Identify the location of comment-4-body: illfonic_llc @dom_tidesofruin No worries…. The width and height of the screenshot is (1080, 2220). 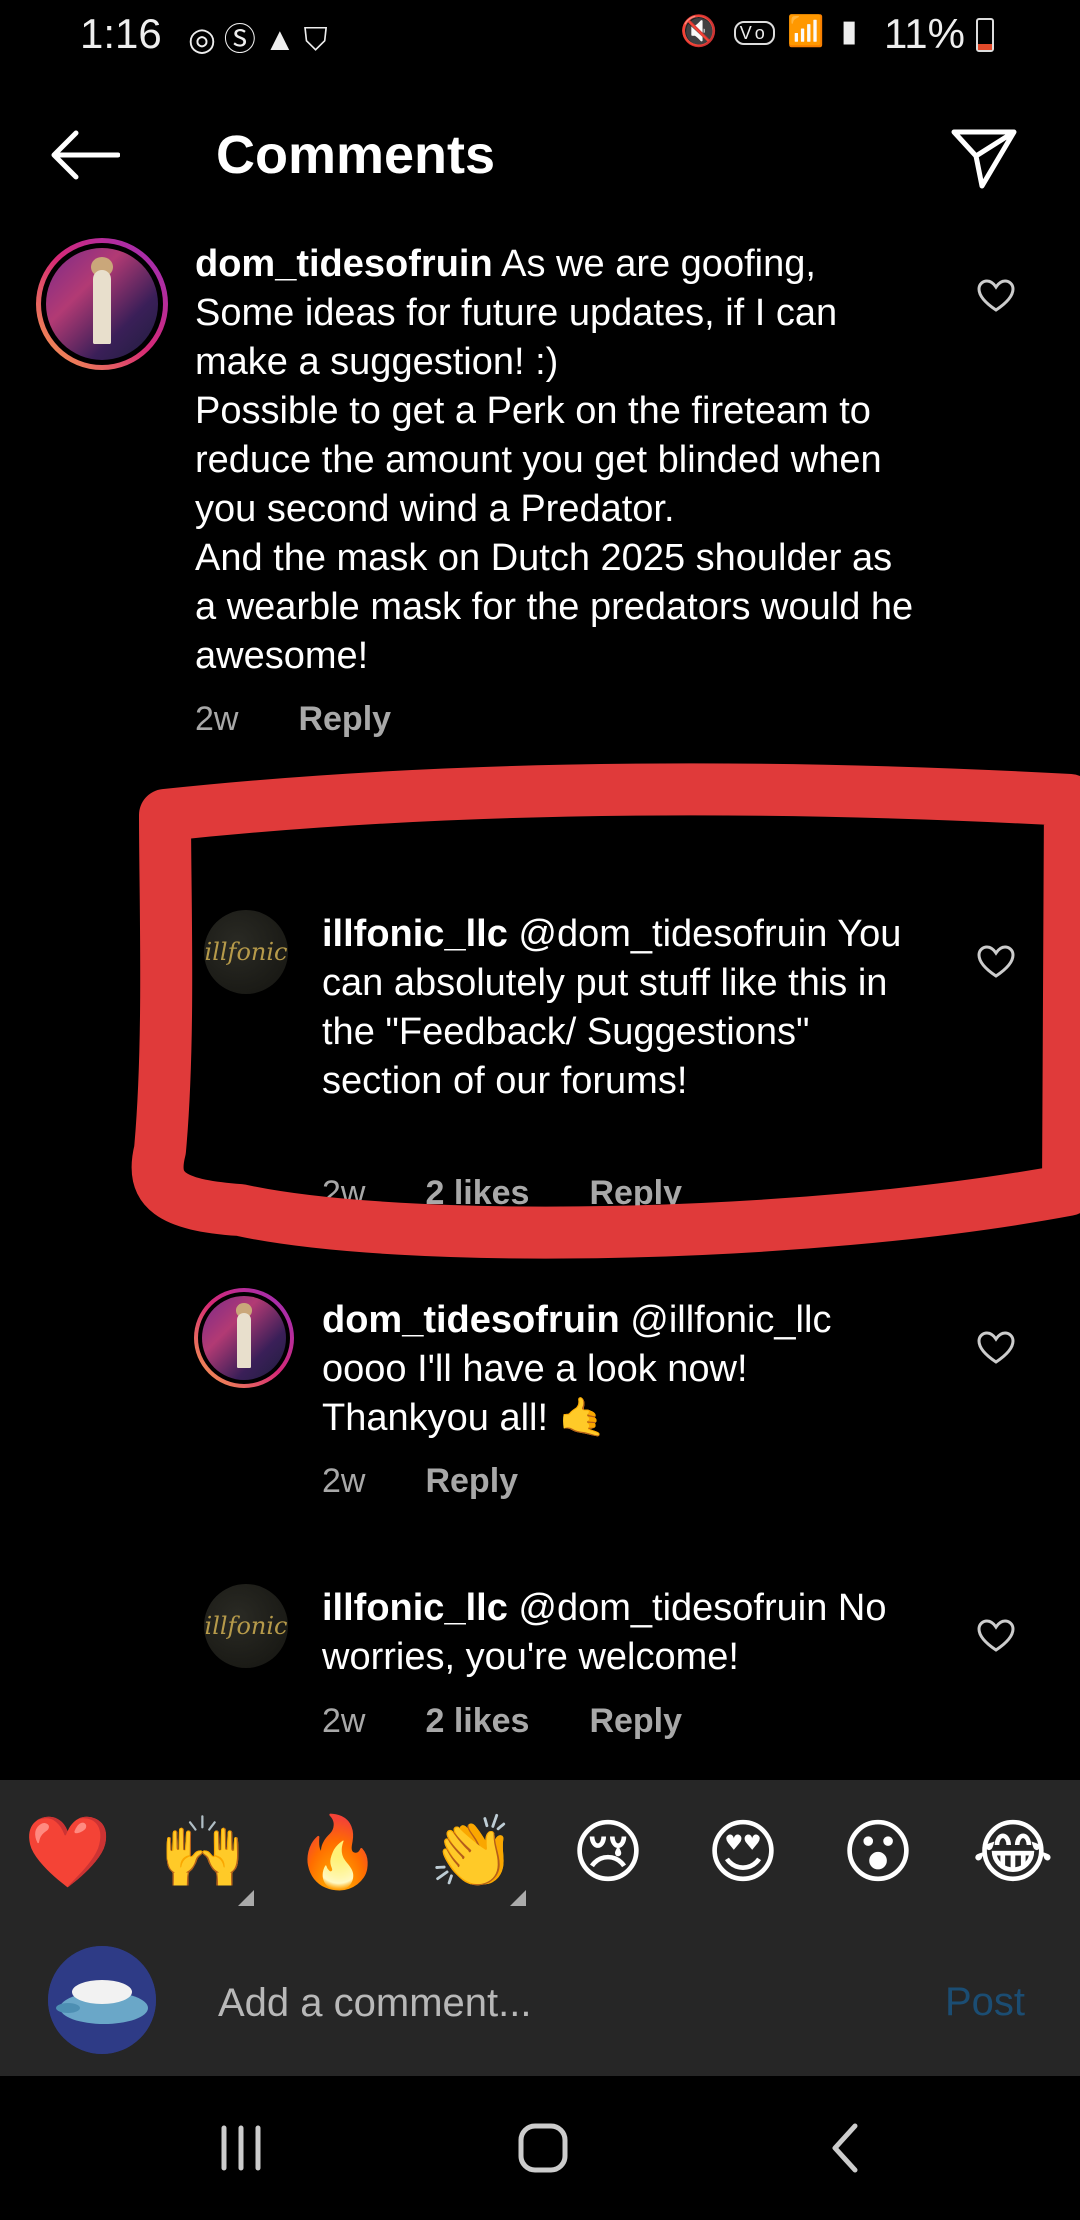
(632, 1633).